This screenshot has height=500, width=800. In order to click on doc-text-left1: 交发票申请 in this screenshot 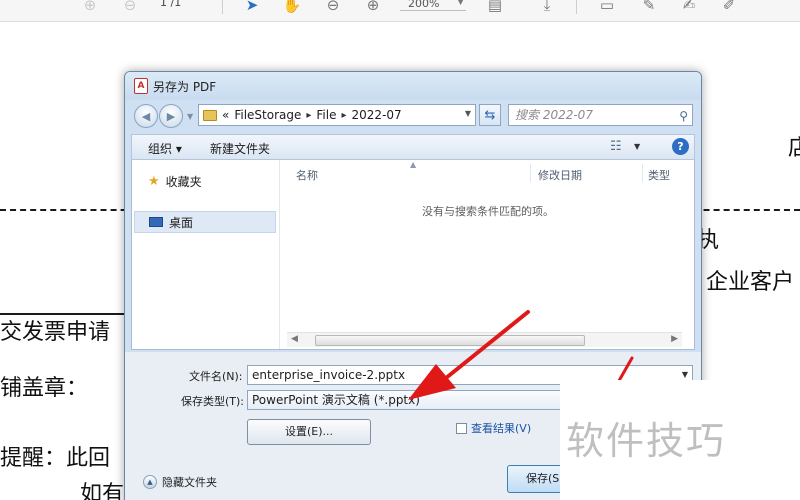, I will do `click(55, 332)`.